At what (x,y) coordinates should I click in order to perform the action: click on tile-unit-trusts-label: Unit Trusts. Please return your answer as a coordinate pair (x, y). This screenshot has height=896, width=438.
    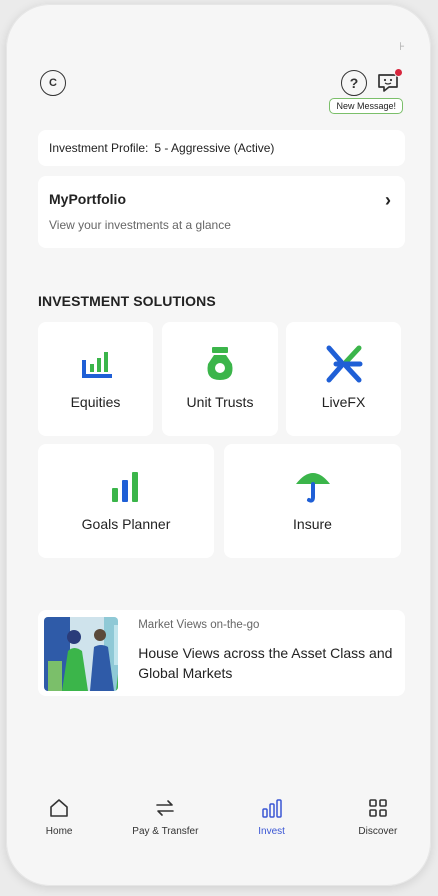
    Looking at the image, I should click on (220, 402).